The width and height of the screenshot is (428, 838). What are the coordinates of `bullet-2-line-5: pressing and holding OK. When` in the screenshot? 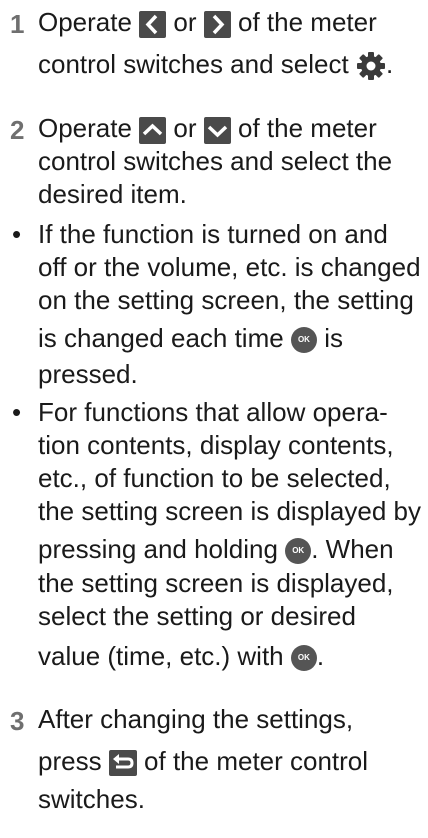 It's located at (216, 549).